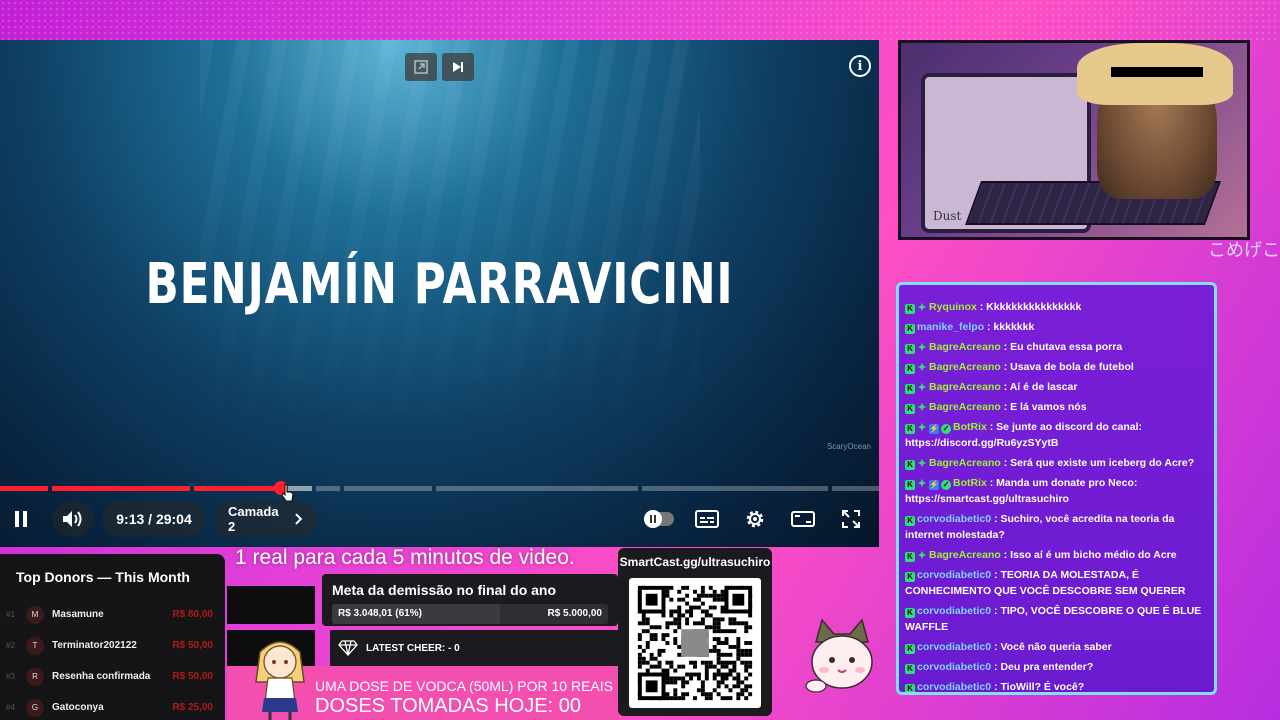 This screenshot has height=720, width=1280. What do you see at coordinates (78, 614) in the screenshot?
I see `donor-name: Masamune` at bounding box center [78, 614].